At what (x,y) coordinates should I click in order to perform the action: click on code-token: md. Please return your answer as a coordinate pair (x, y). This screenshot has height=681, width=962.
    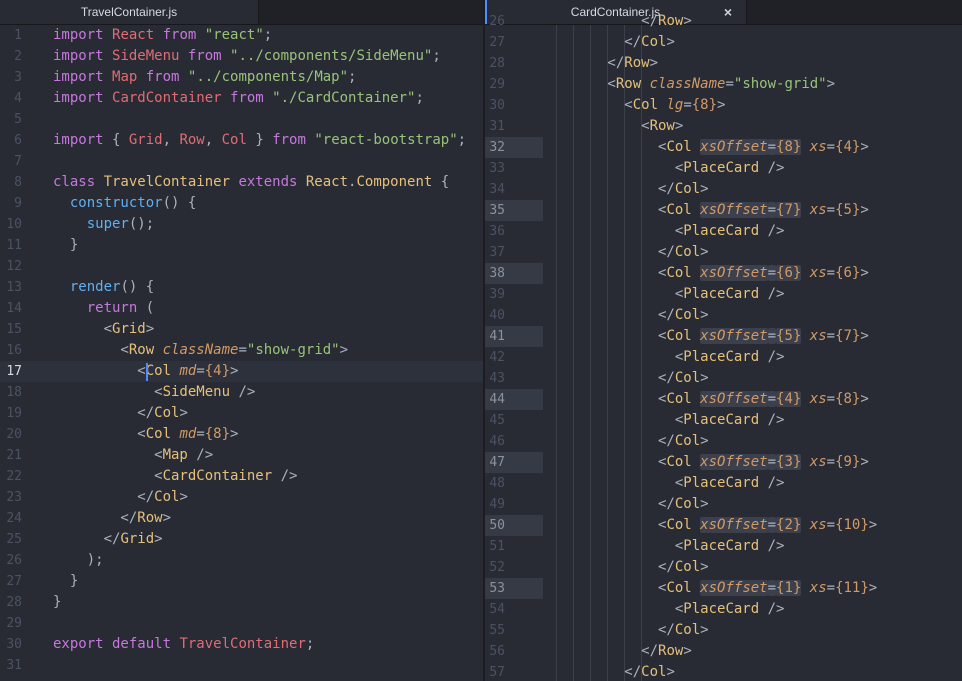
    Looking at the image, I should click on (188, 434).